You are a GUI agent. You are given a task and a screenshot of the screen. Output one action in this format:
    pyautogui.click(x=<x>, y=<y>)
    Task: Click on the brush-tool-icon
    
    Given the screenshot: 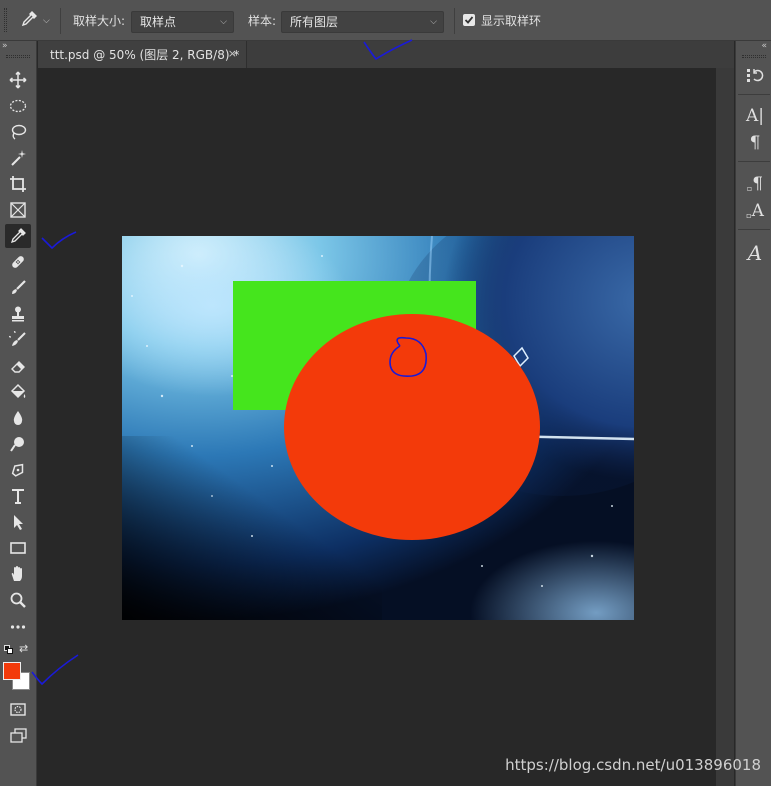 What is the action you would take?
    pyautogui.click(x=18, y=288)
    